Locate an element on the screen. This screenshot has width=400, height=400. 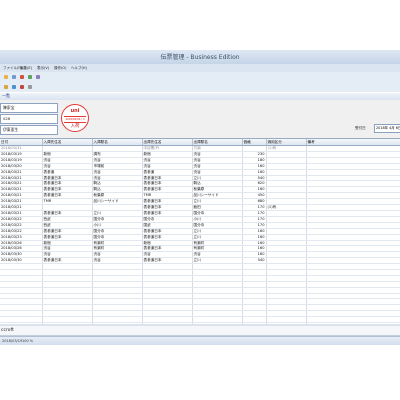
save-icon is located at coordinates (22, 77).